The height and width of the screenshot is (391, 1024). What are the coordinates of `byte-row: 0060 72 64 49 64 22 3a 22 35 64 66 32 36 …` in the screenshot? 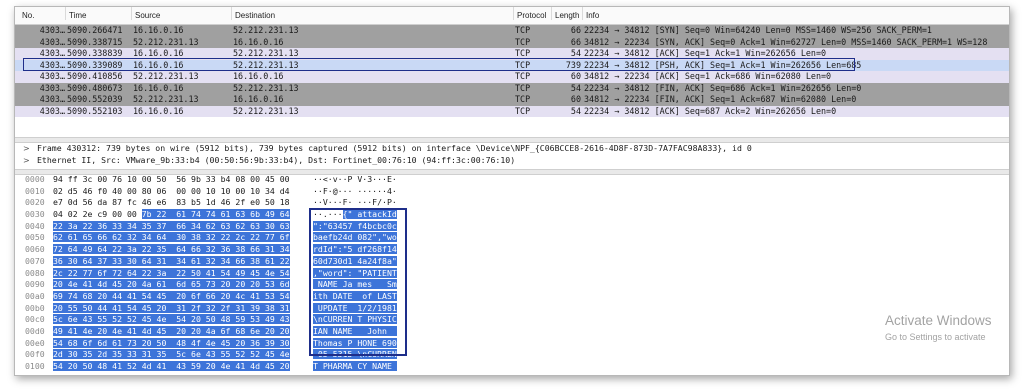 It's located at (512, 250).